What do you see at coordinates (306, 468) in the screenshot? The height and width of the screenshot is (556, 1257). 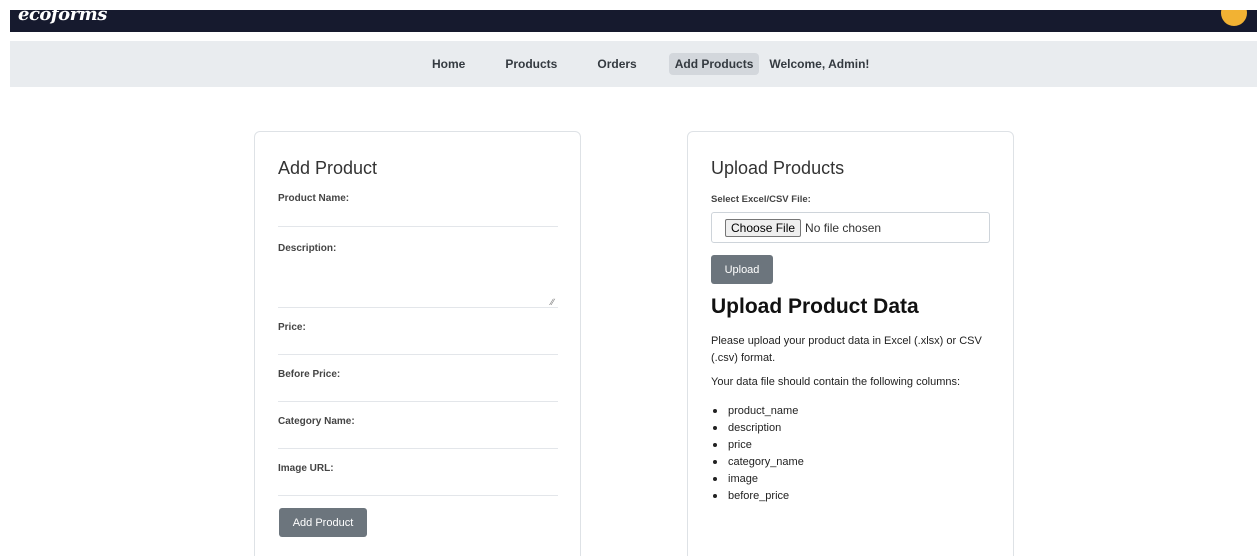 I see `image-url-label: Image URL:` at bounding box center [306, 468].